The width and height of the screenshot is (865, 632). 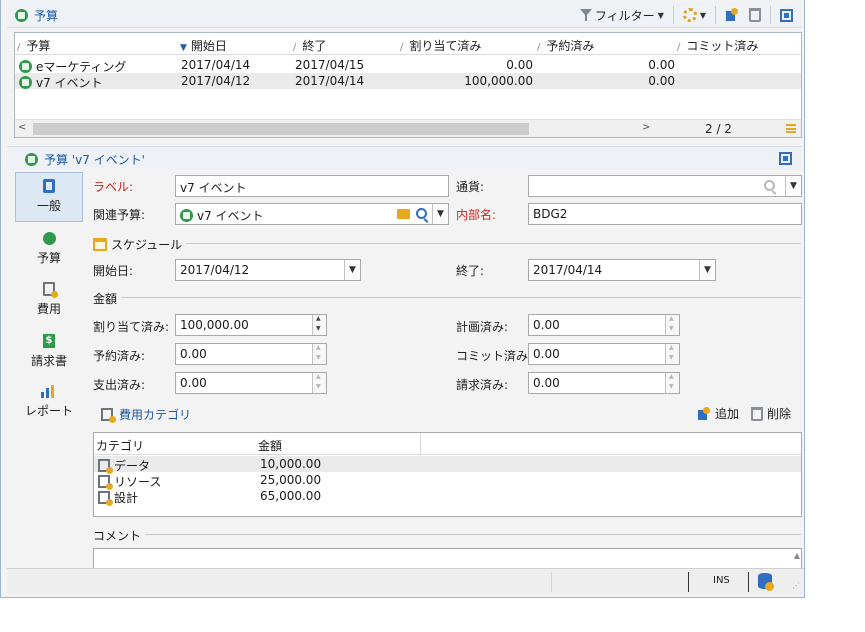 What do you see at coordinates (22, 127) in the screenshot?
I see `scroll-left-icon: <` at bounding box center [22, 127].